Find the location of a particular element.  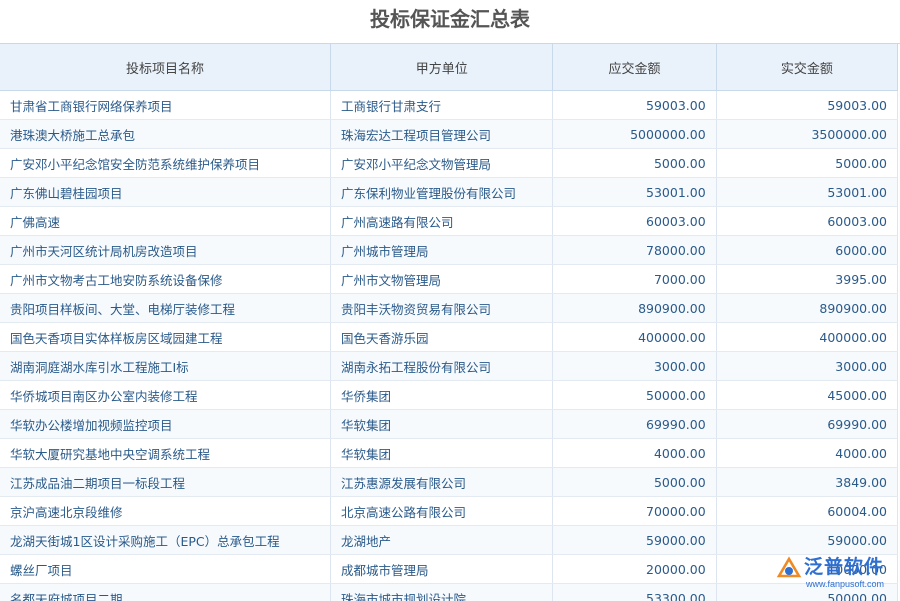

brand-logo: 泛普软件 www.fanpusoft.com is located at coordinates (835, 573).